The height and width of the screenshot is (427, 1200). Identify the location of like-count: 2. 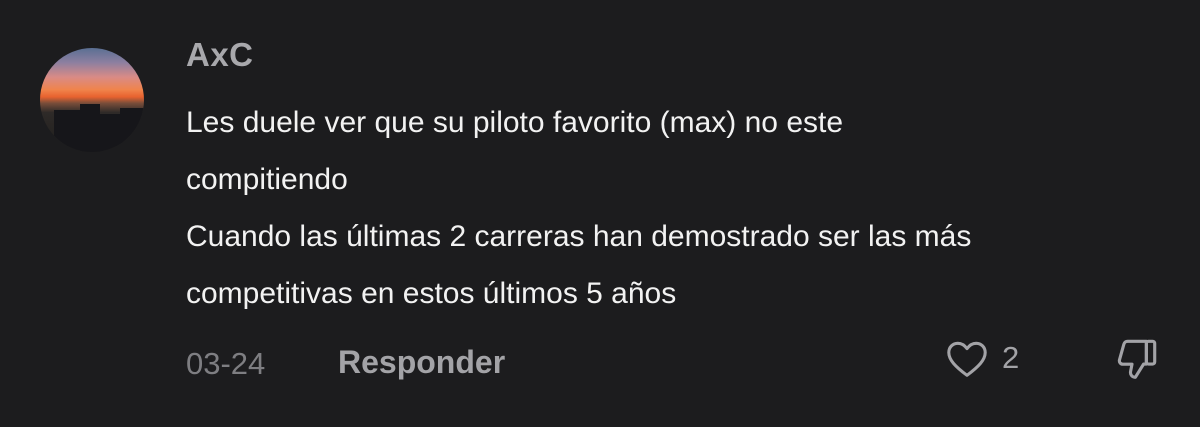
(1011, 357).